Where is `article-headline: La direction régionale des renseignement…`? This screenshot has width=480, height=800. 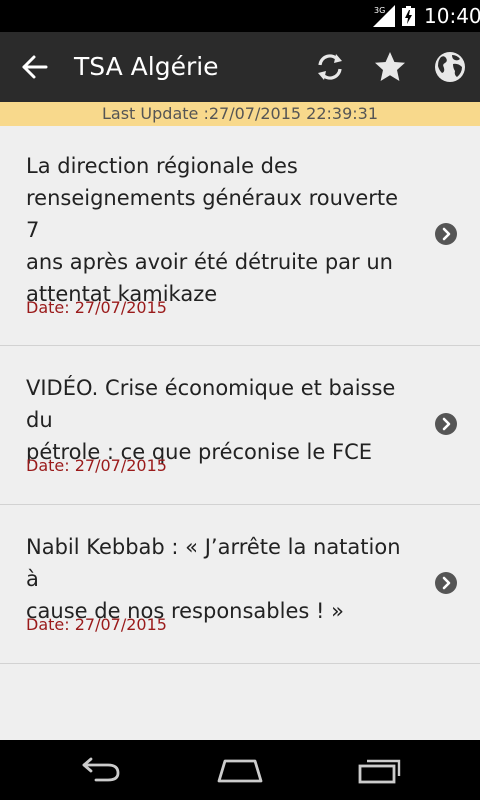 article-headline: La direction régionale des renseignement… is located at coordinates (212, 230).